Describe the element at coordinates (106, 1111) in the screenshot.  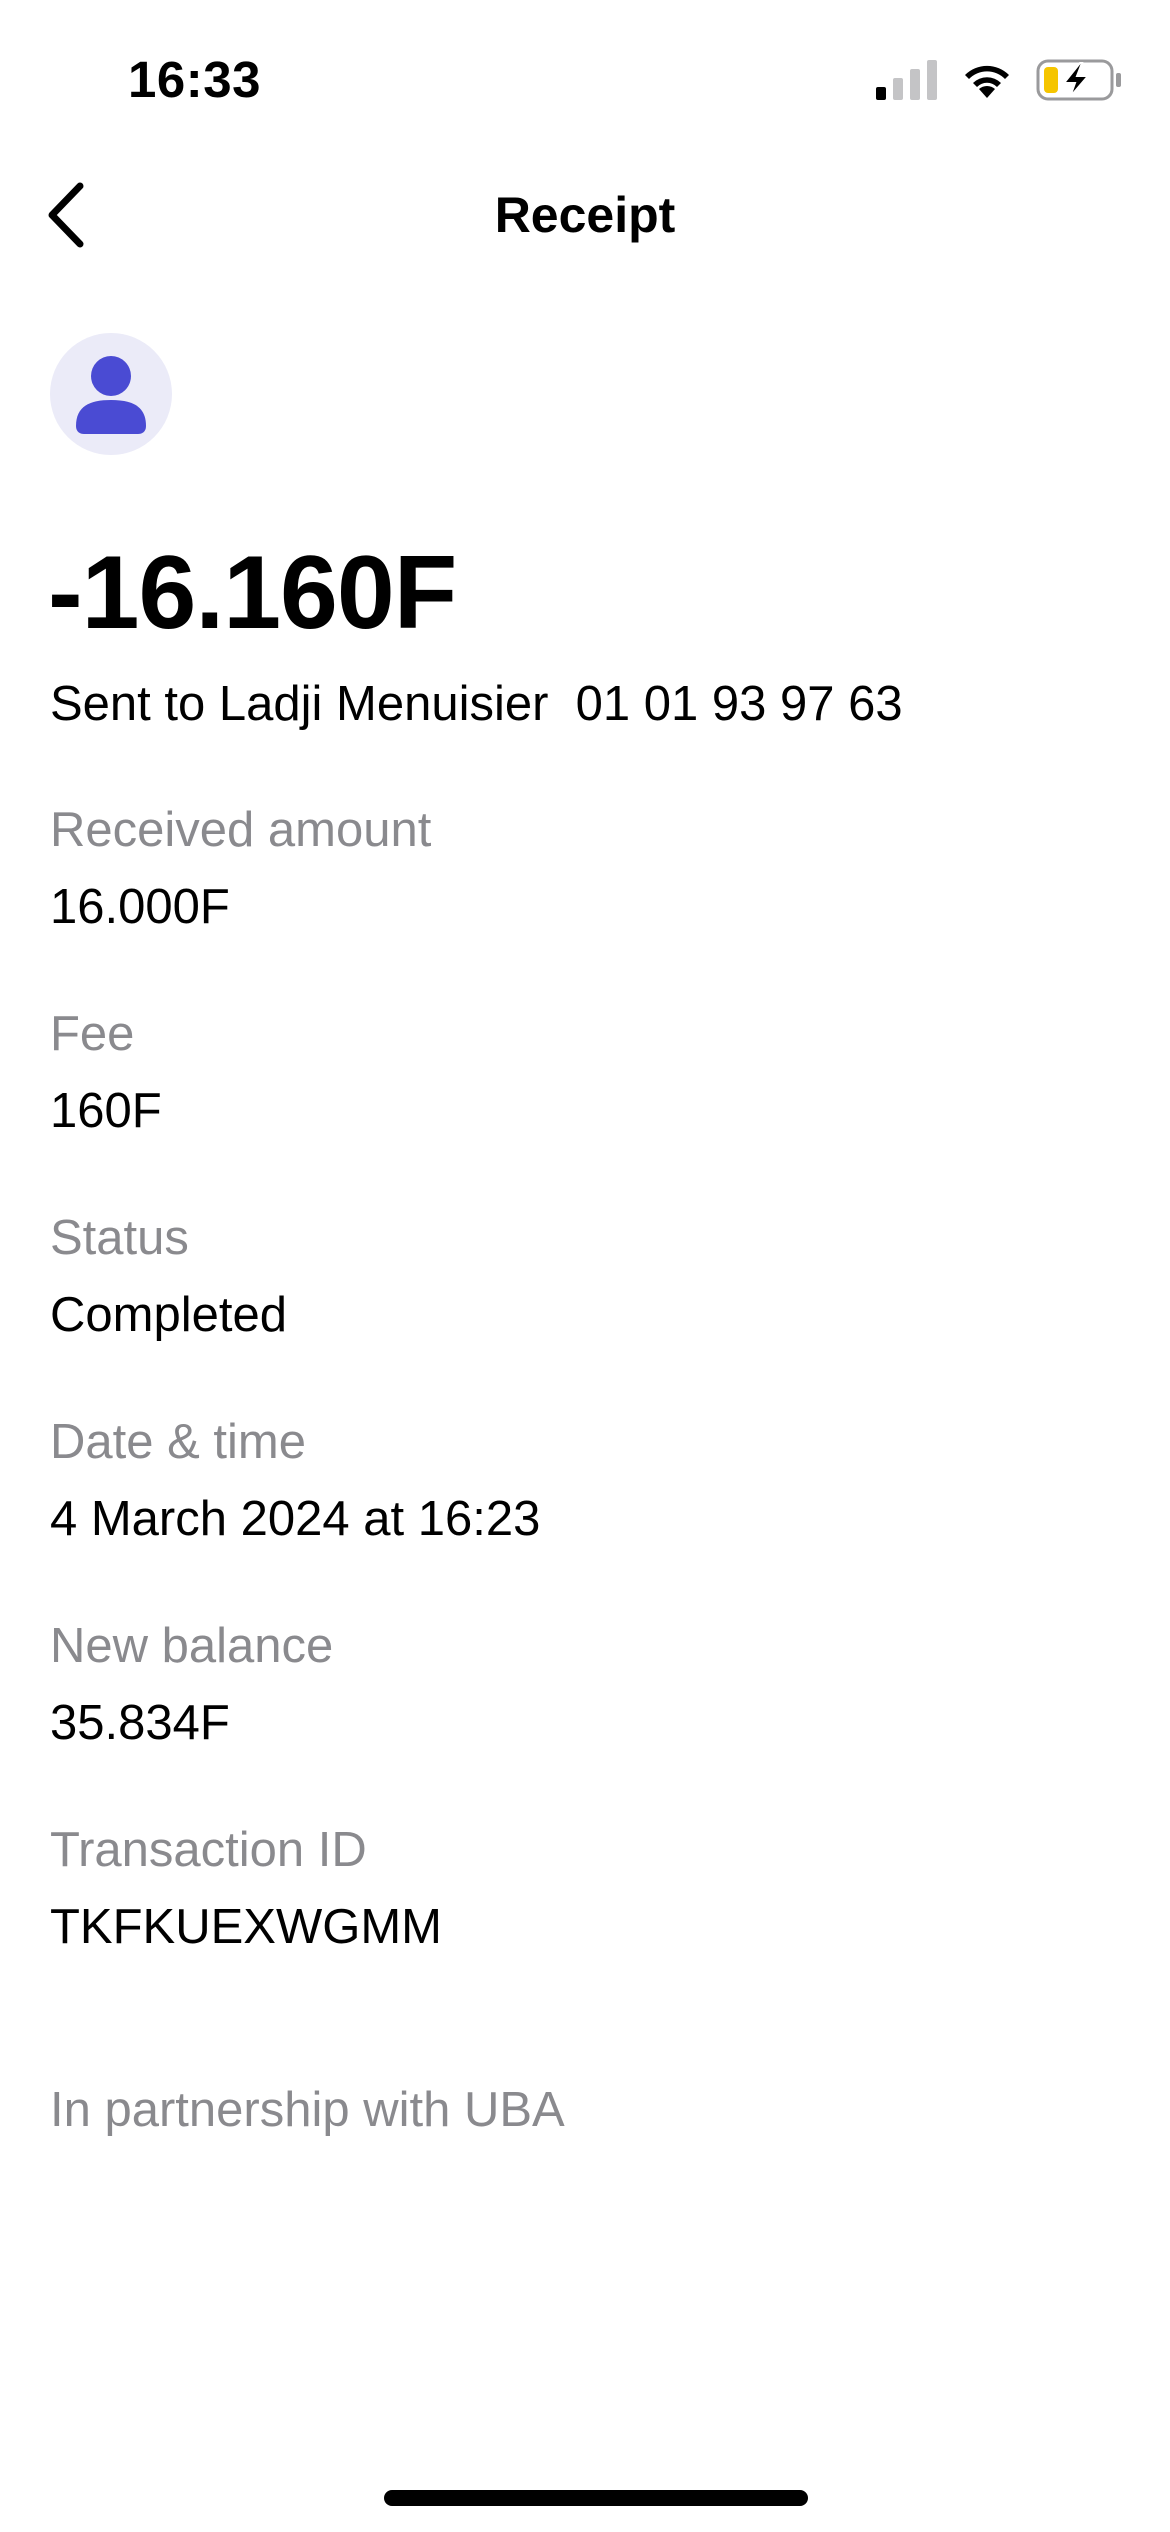
I see `detail-value: 160F` at that location.